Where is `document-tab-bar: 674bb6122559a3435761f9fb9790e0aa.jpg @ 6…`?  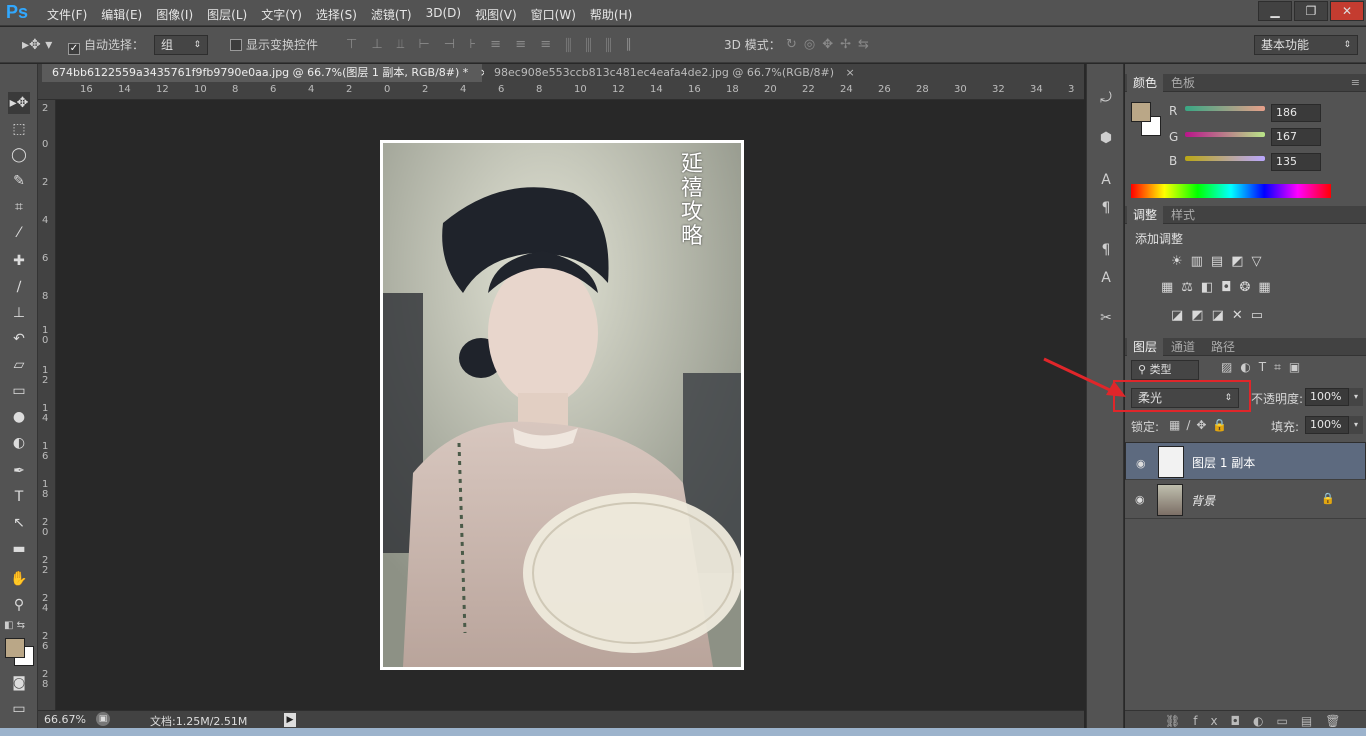
document-tab-bar: 674bb6122559a3435761f9fb9790e0aa.jpg @ 6… is located at coordinates (561, 73).